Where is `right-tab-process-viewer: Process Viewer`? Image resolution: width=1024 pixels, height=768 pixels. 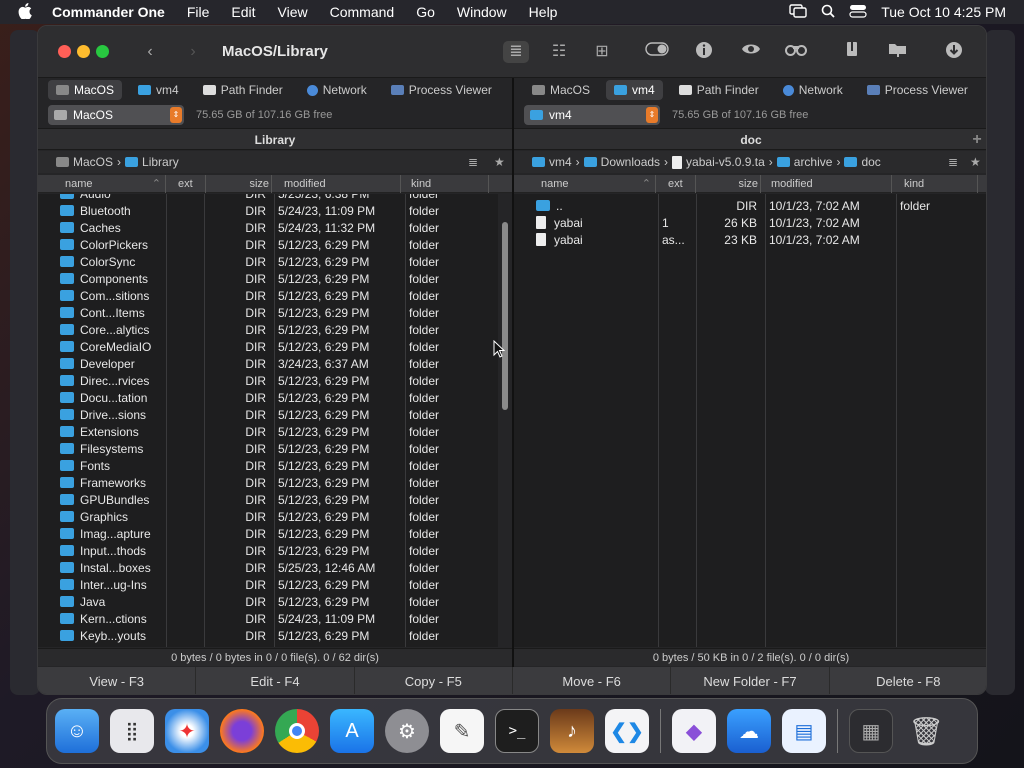
right-tab-process-viewer: Process Viewer is located at coordinates (917, 90).